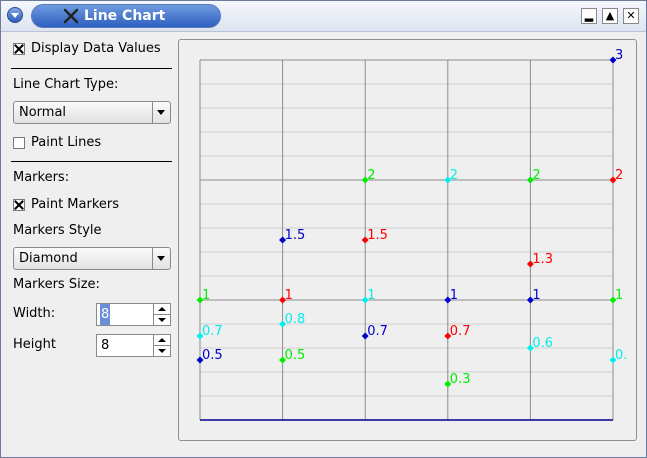 This screenshot has width=647, height=458. Describe the element at coordinates (34, 344) in the screenshot. I see `height-label: Height` at that location.